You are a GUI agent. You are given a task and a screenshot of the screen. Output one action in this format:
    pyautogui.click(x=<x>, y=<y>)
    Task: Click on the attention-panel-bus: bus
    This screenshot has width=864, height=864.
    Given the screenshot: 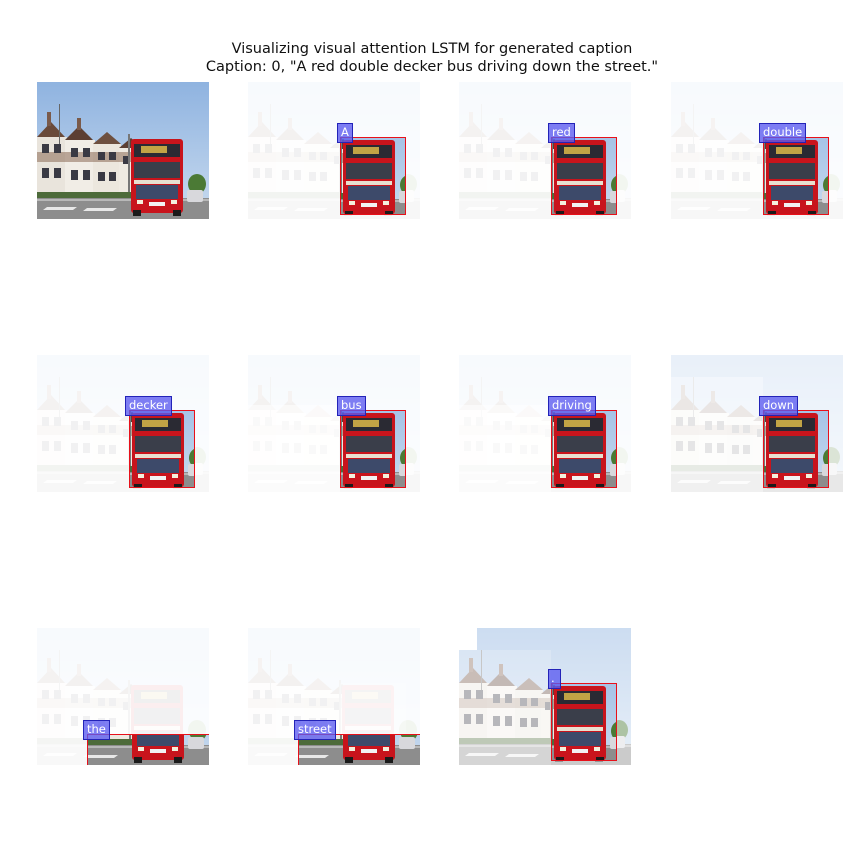 What is the action you would take?
    pyautogui.click(x=334, y=423)
    